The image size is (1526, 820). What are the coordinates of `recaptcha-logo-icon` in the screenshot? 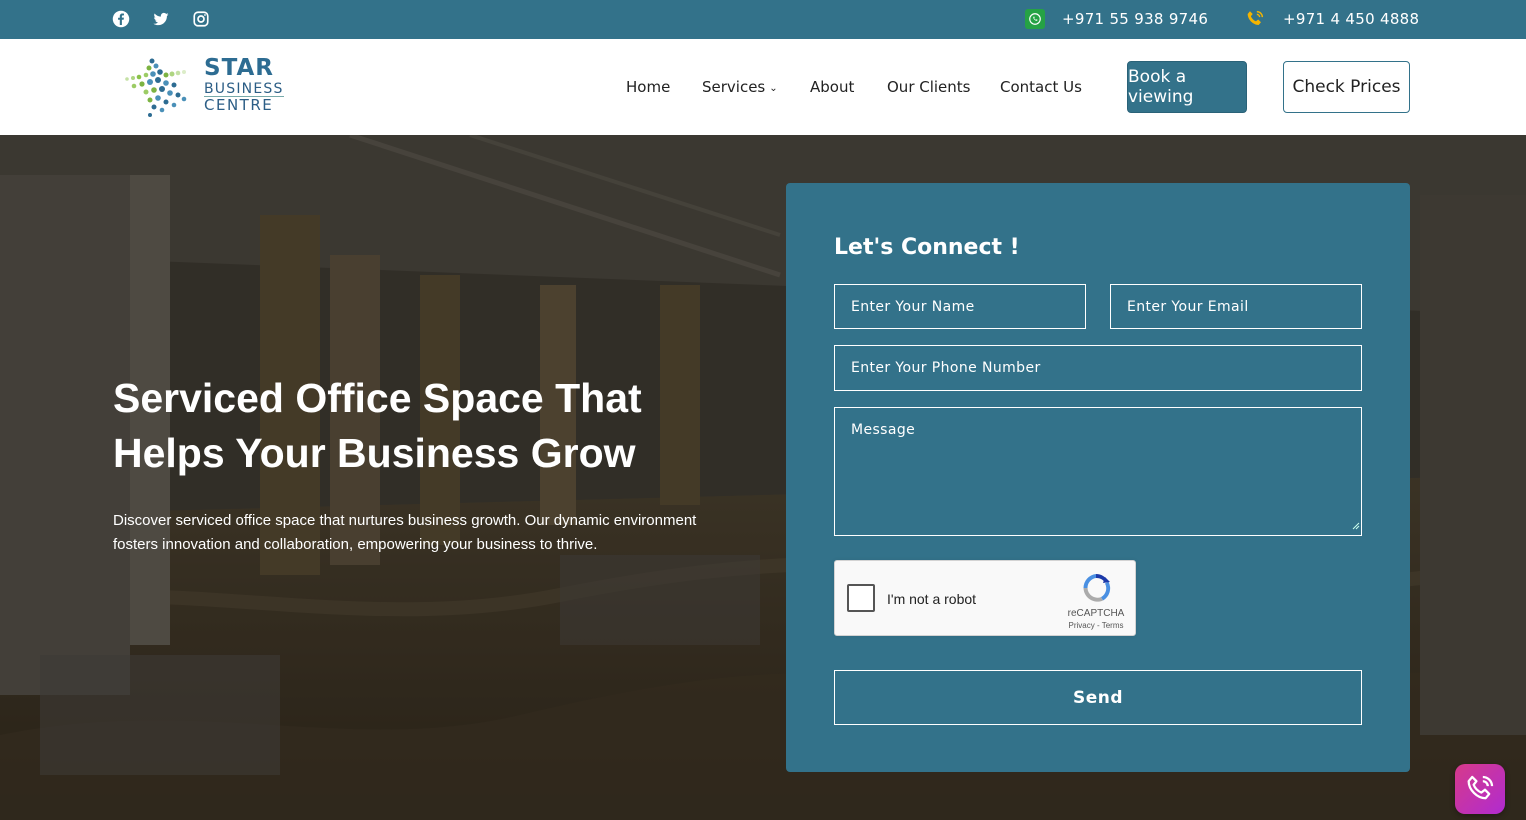 It's located at (1097, 588).